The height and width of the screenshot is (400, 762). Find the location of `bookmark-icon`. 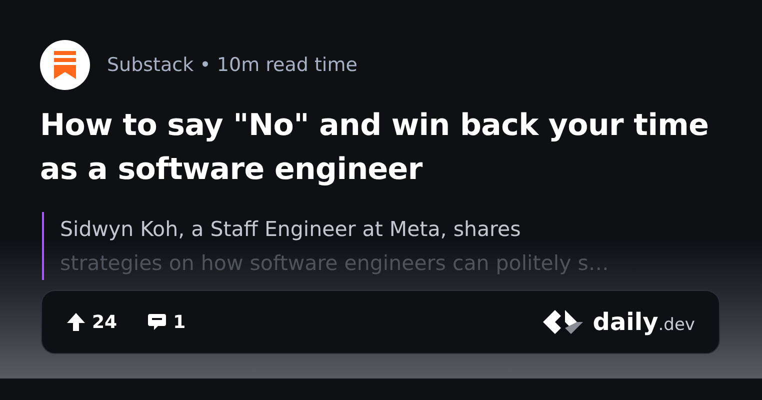

bookmark-icon is located at coordinates (65, 65).